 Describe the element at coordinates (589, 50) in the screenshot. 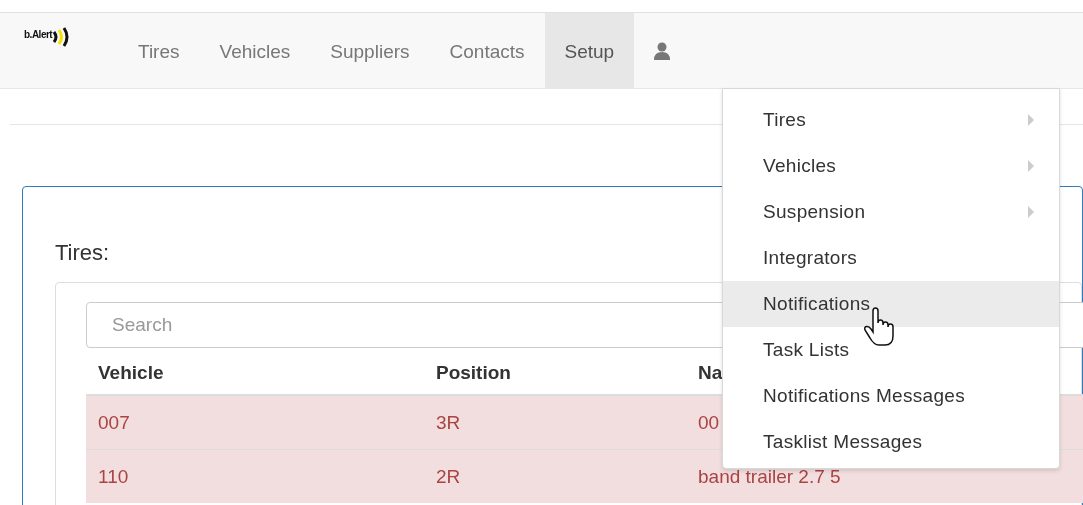

I see `nav-tab: Setup` at that location.